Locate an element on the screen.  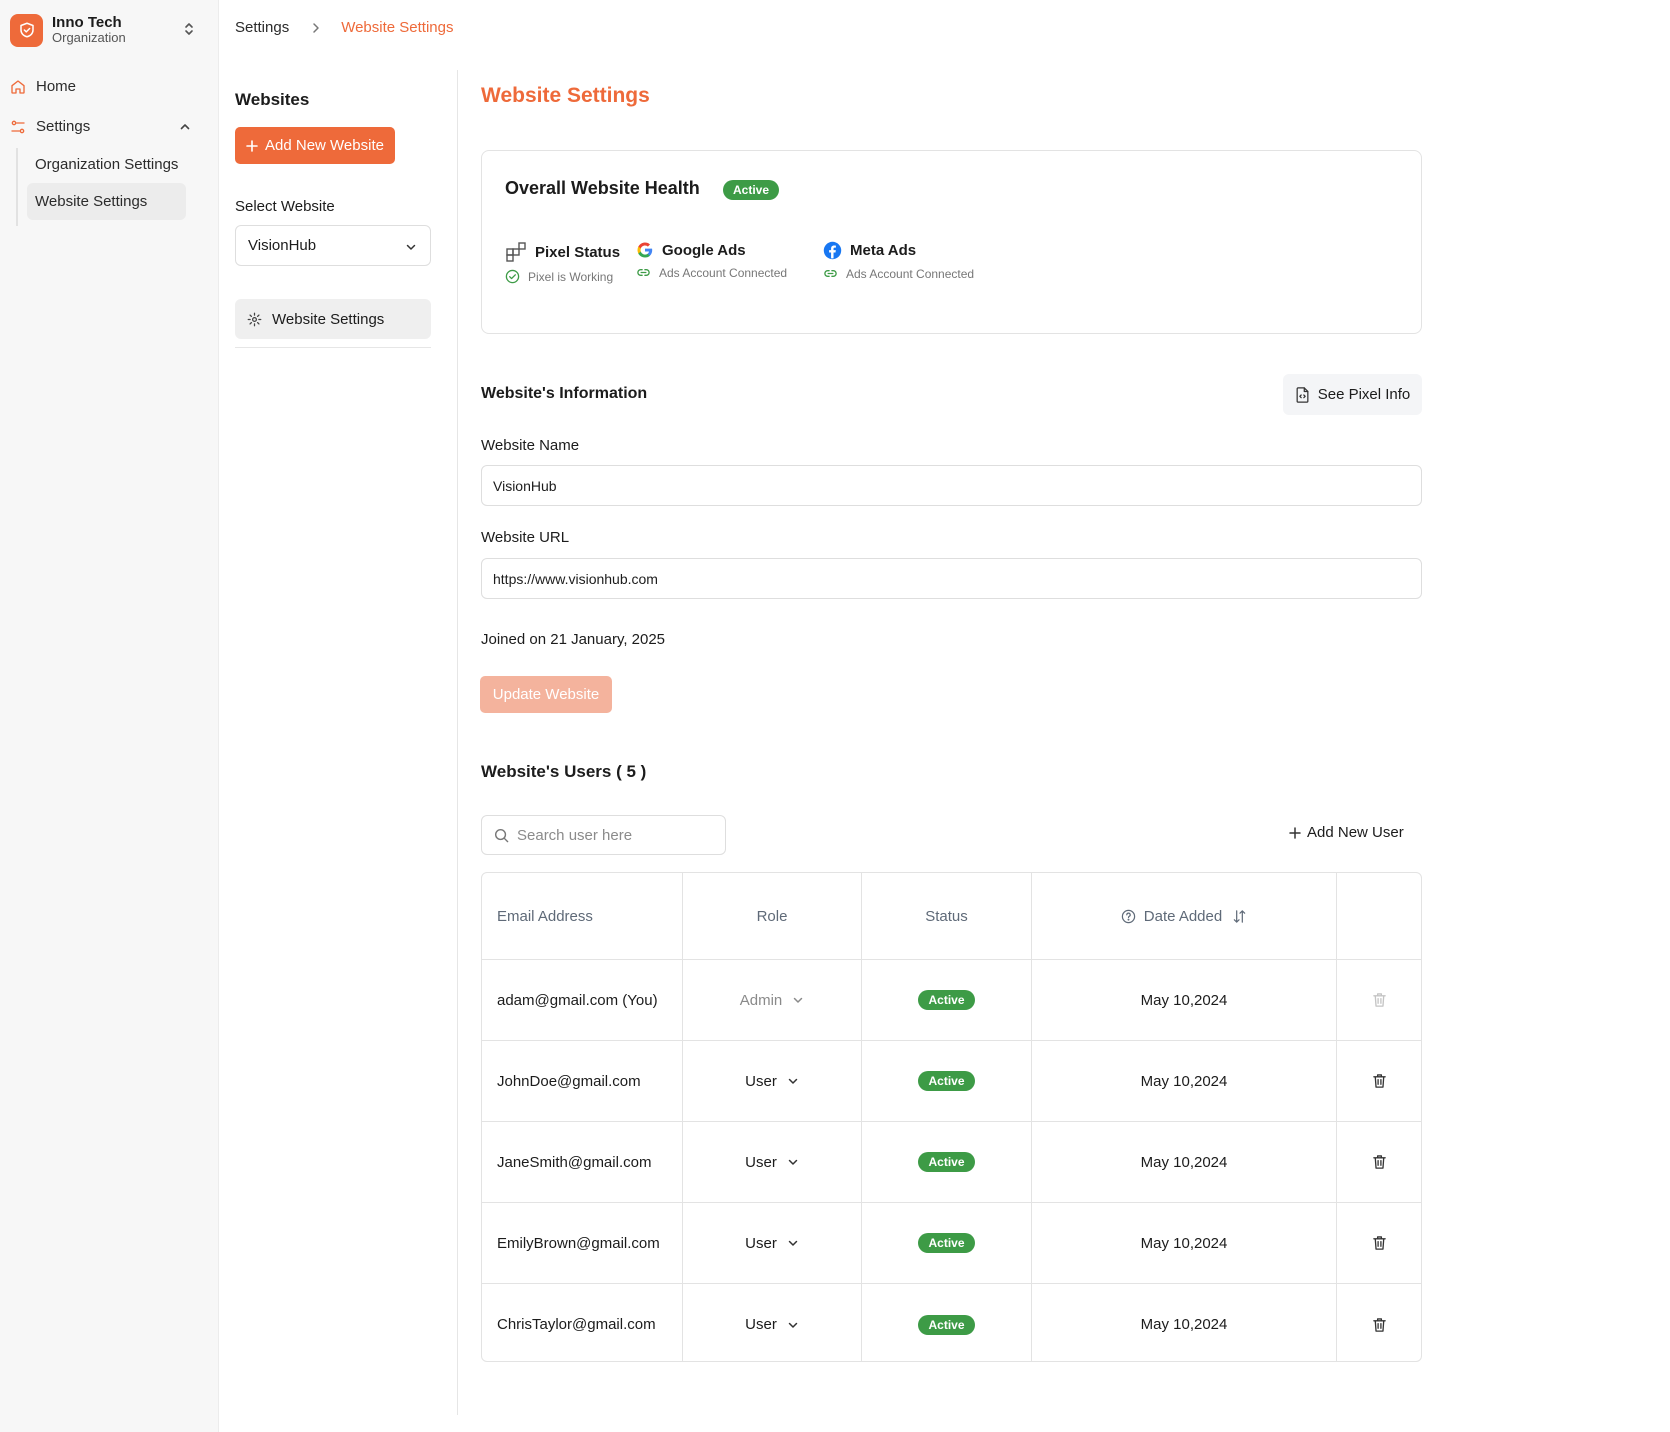
submenu-line is located at coordinates (17, 187).